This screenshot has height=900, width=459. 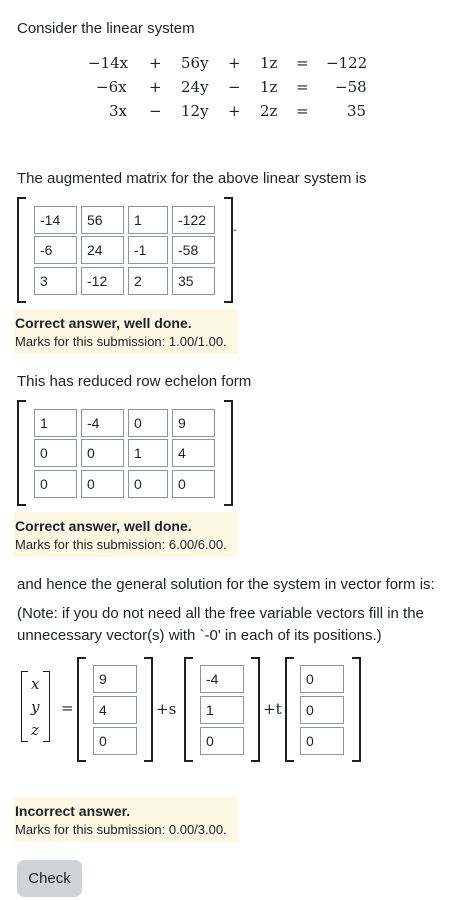 I want to click on aug-cell-r2c3, so click(x=148, y=250).